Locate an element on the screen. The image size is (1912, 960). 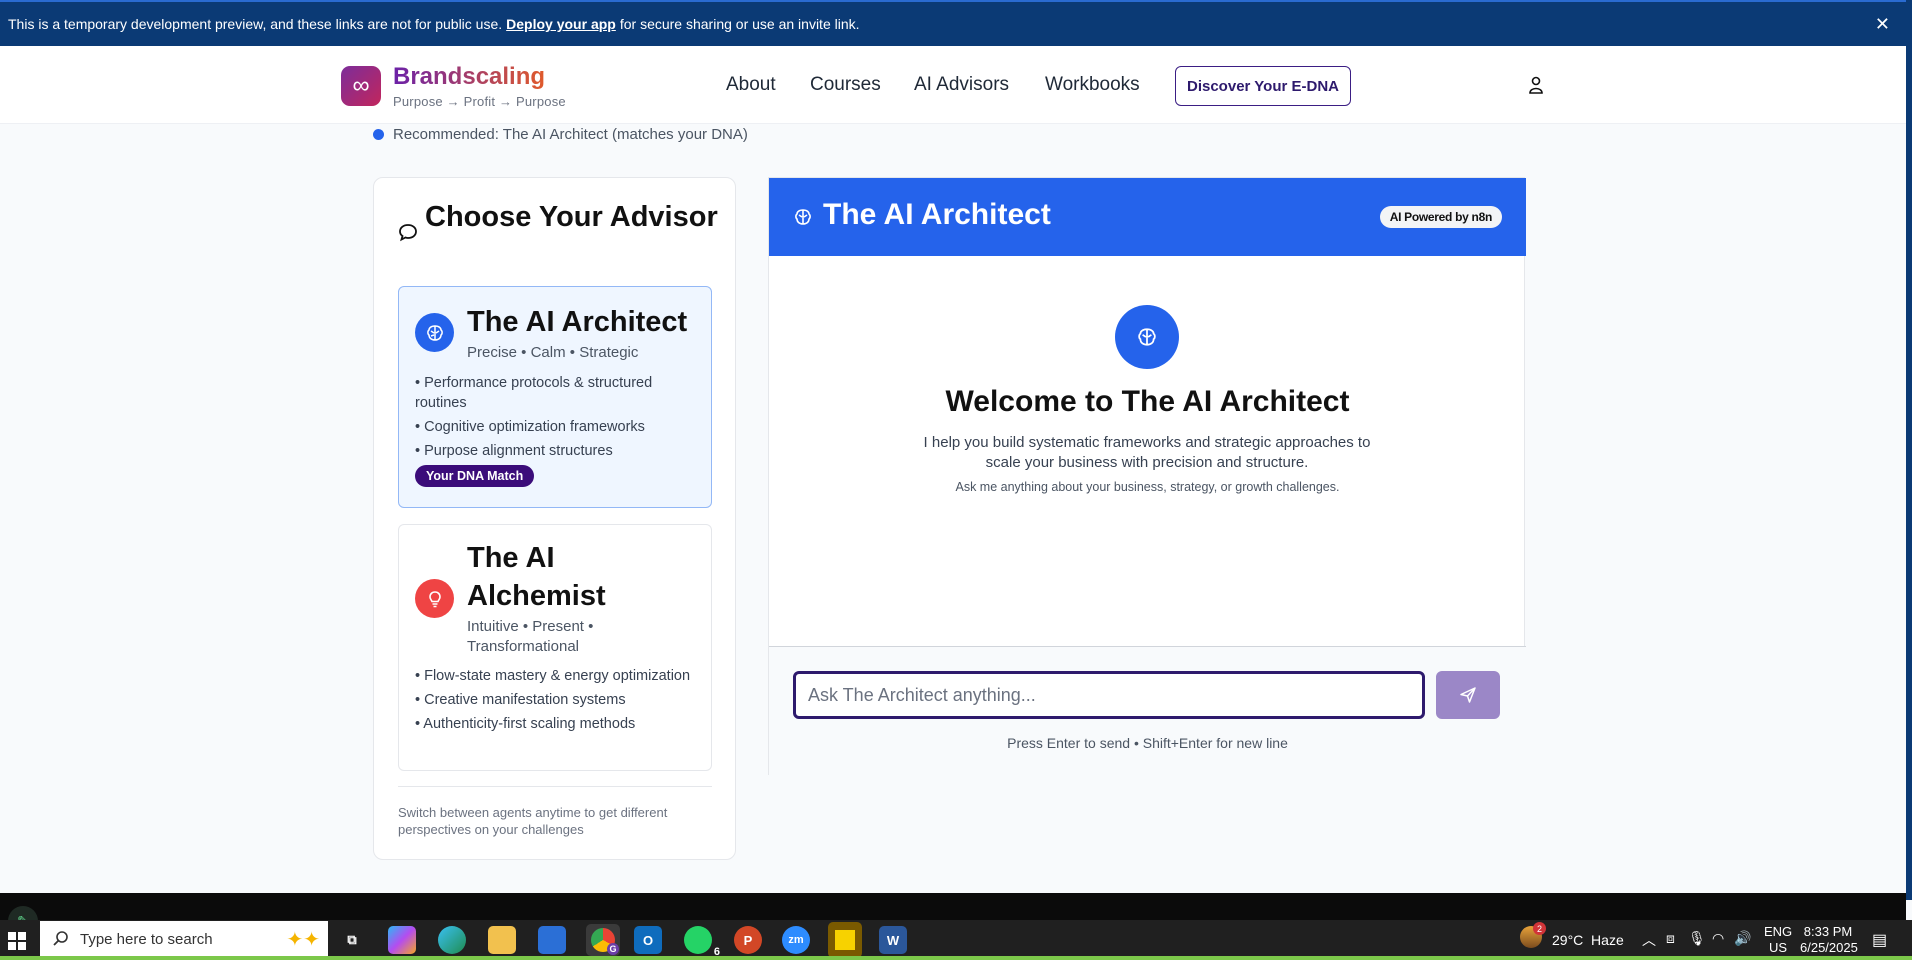
sticky-notes-icon is located at coordinates (845, 940).